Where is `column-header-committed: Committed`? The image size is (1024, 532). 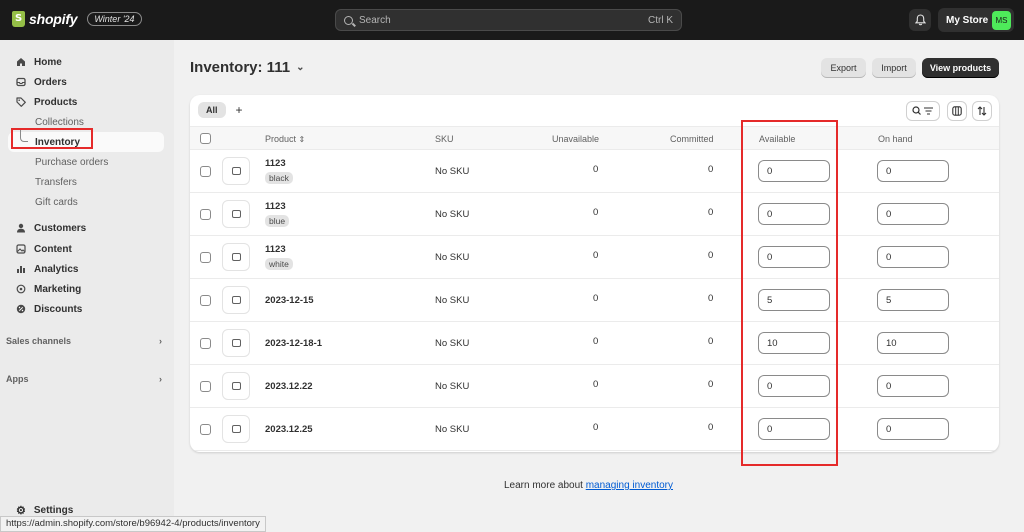 column-header-committed: Committed is located at coordinates (692, 139).